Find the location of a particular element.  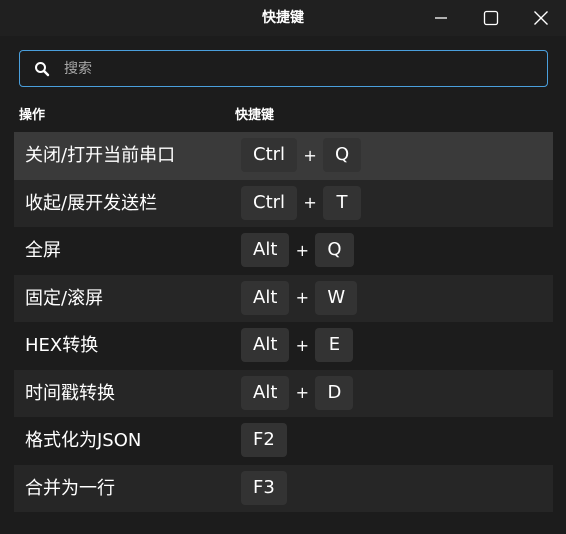

table-row: 合并为一行 F3 is located at coordinates (283, 488).